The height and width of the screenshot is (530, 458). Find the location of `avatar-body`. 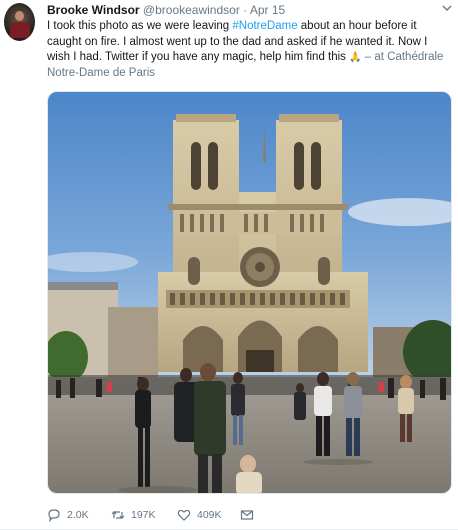

avatar-body is located at coordinates (20, 30).